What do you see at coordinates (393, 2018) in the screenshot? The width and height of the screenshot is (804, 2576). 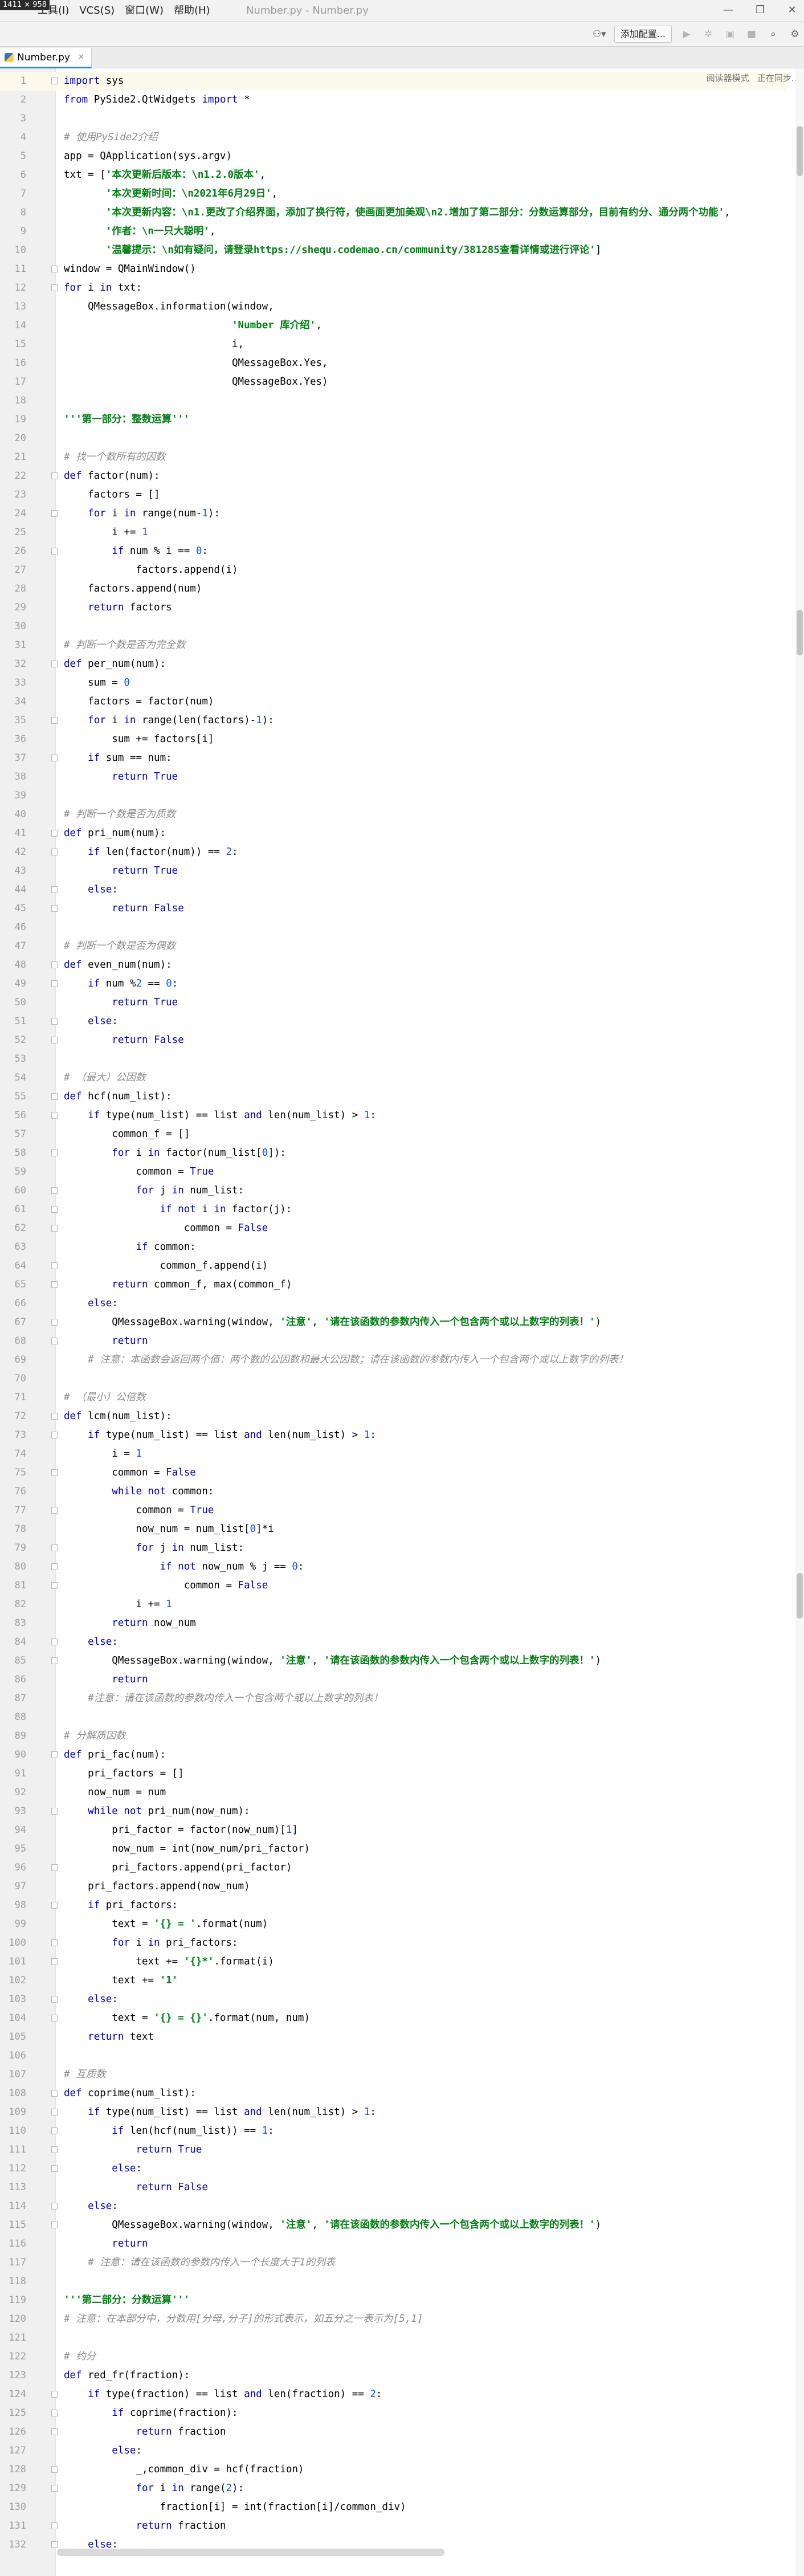 I see `code-line: 104 text = '{} = {}'.format(num, num)` at bounding box center [393, 2018].